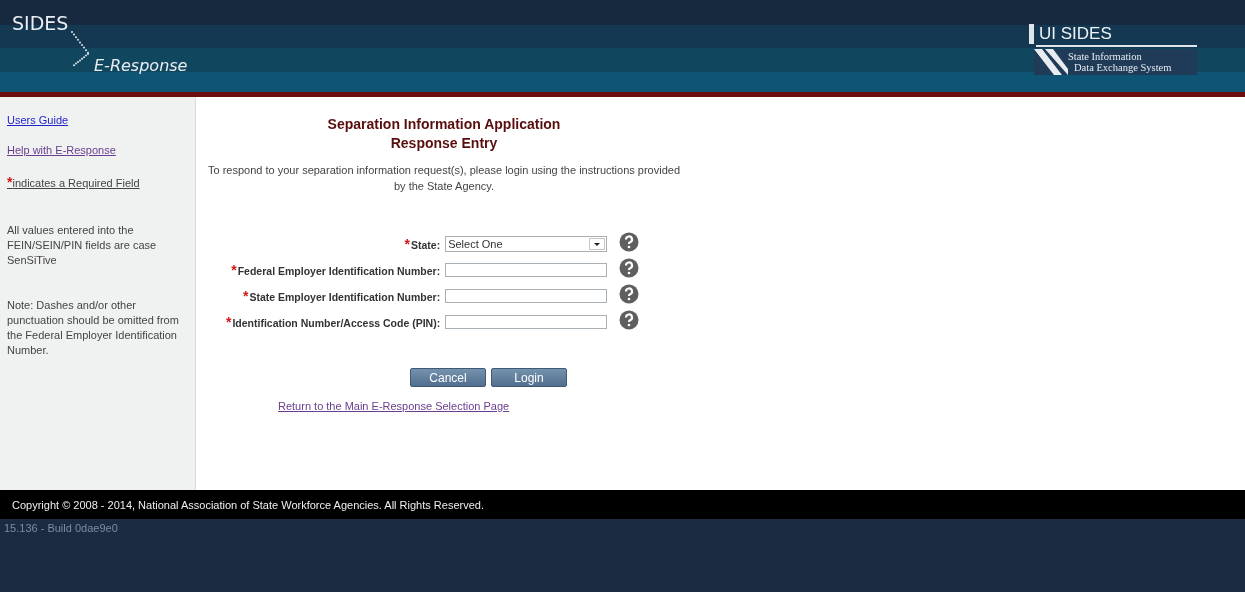 The image size is (1245, 592). What do you see at coordinates (333, 321) in the screenshot?
I see `field-label: *Identification Number/Access Code (PIN):` at bounding box center [333, 321].